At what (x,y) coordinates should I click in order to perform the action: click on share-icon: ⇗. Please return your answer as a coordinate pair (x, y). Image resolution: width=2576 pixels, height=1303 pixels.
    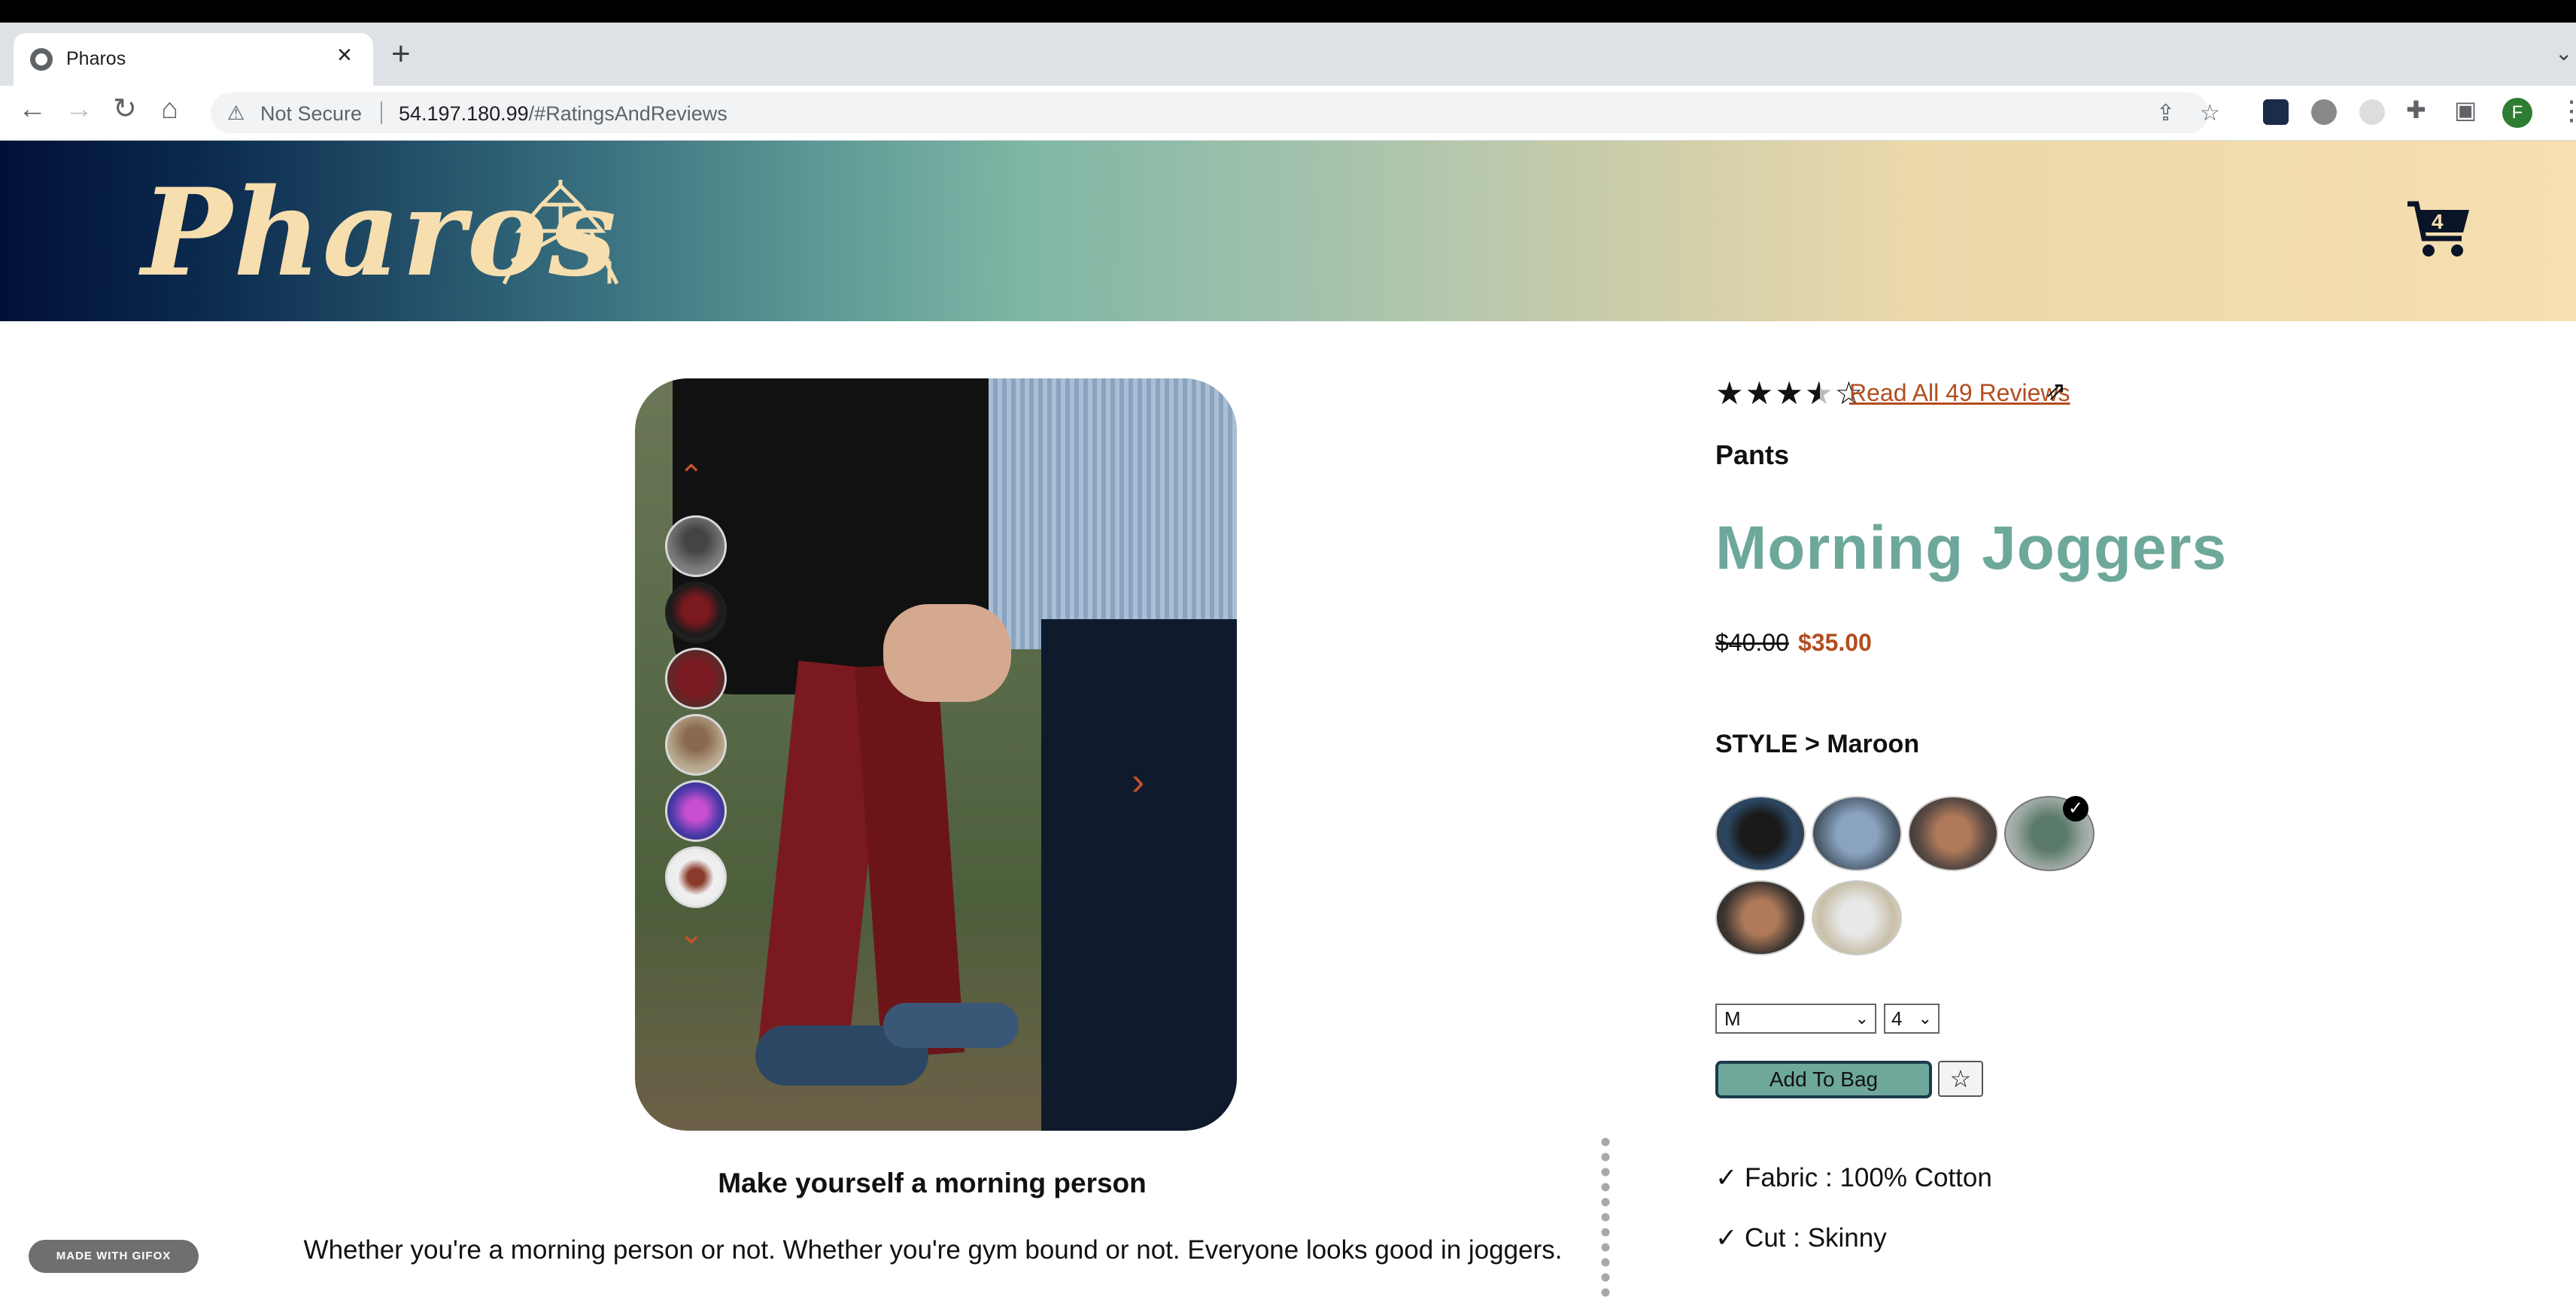
    Looking at the image, I should click on (2056, 391).